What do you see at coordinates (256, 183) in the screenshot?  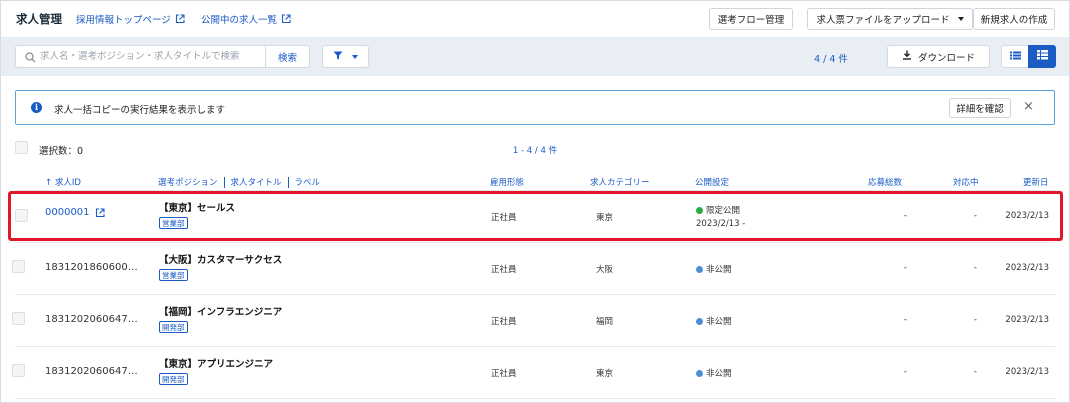 I see `column-header-title: 求人タイトル` at bounding box center [256, 183].